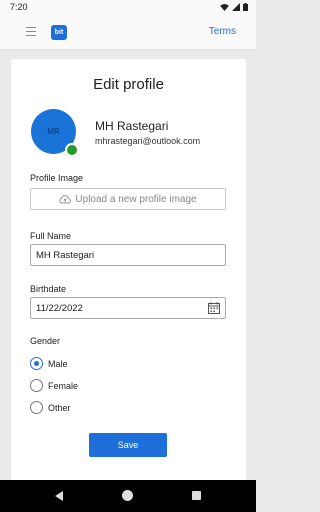 The height and width of the screenshot is (512, 320). I want to click on full-name-label: Full Name, so click(51, 236).